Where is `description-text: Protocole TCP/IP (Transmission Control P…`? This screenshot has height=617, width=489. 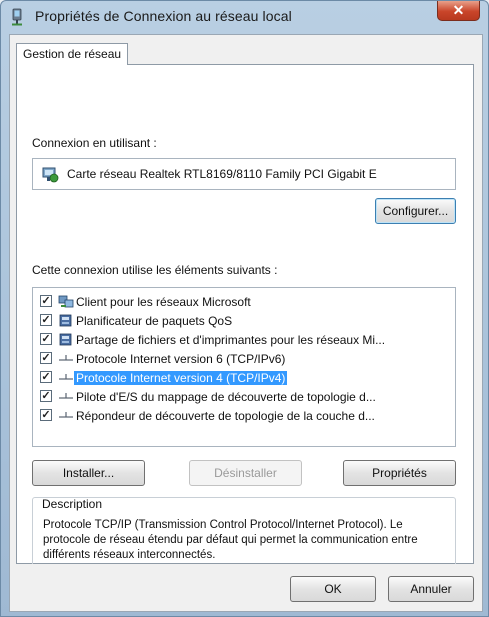
description-text: Protocole TCP/IP (Transmission Control P… is located at coordinates (230, 540).